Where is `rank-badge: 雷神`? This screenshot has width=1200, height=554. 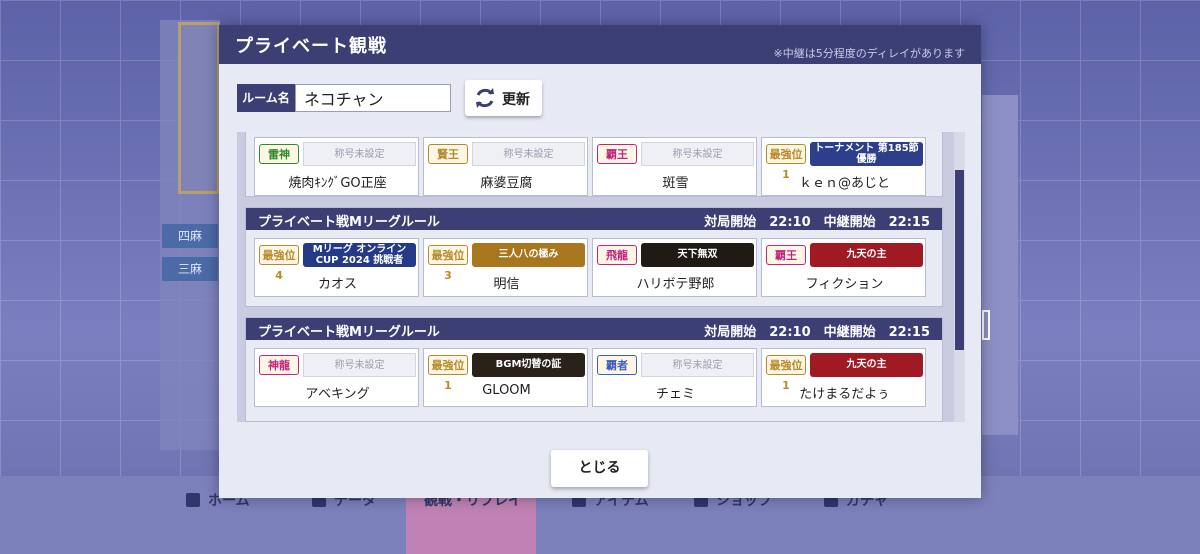
rank-badge: 雷神 is located at coordinates (279, 154).